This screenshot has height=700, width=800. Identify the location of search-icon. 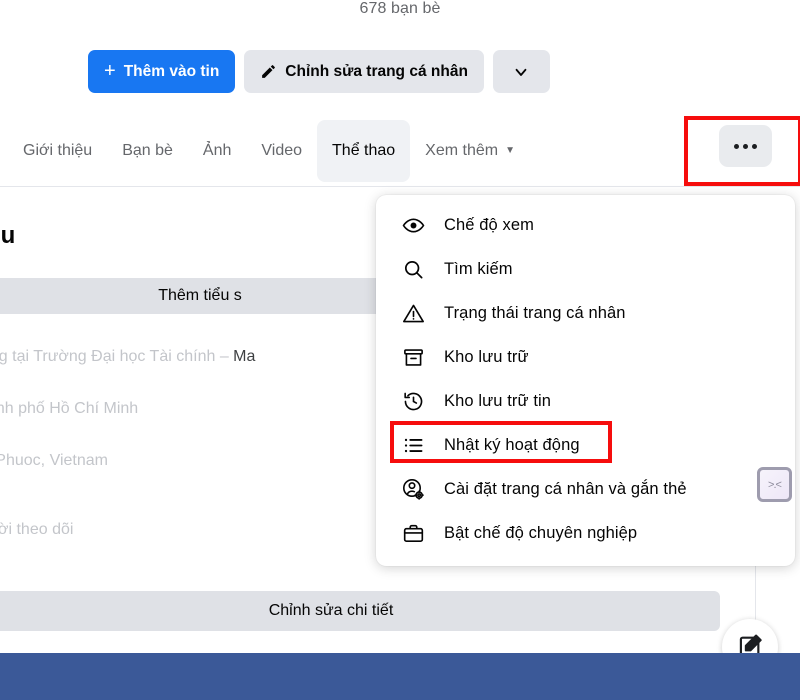
(413, 269).